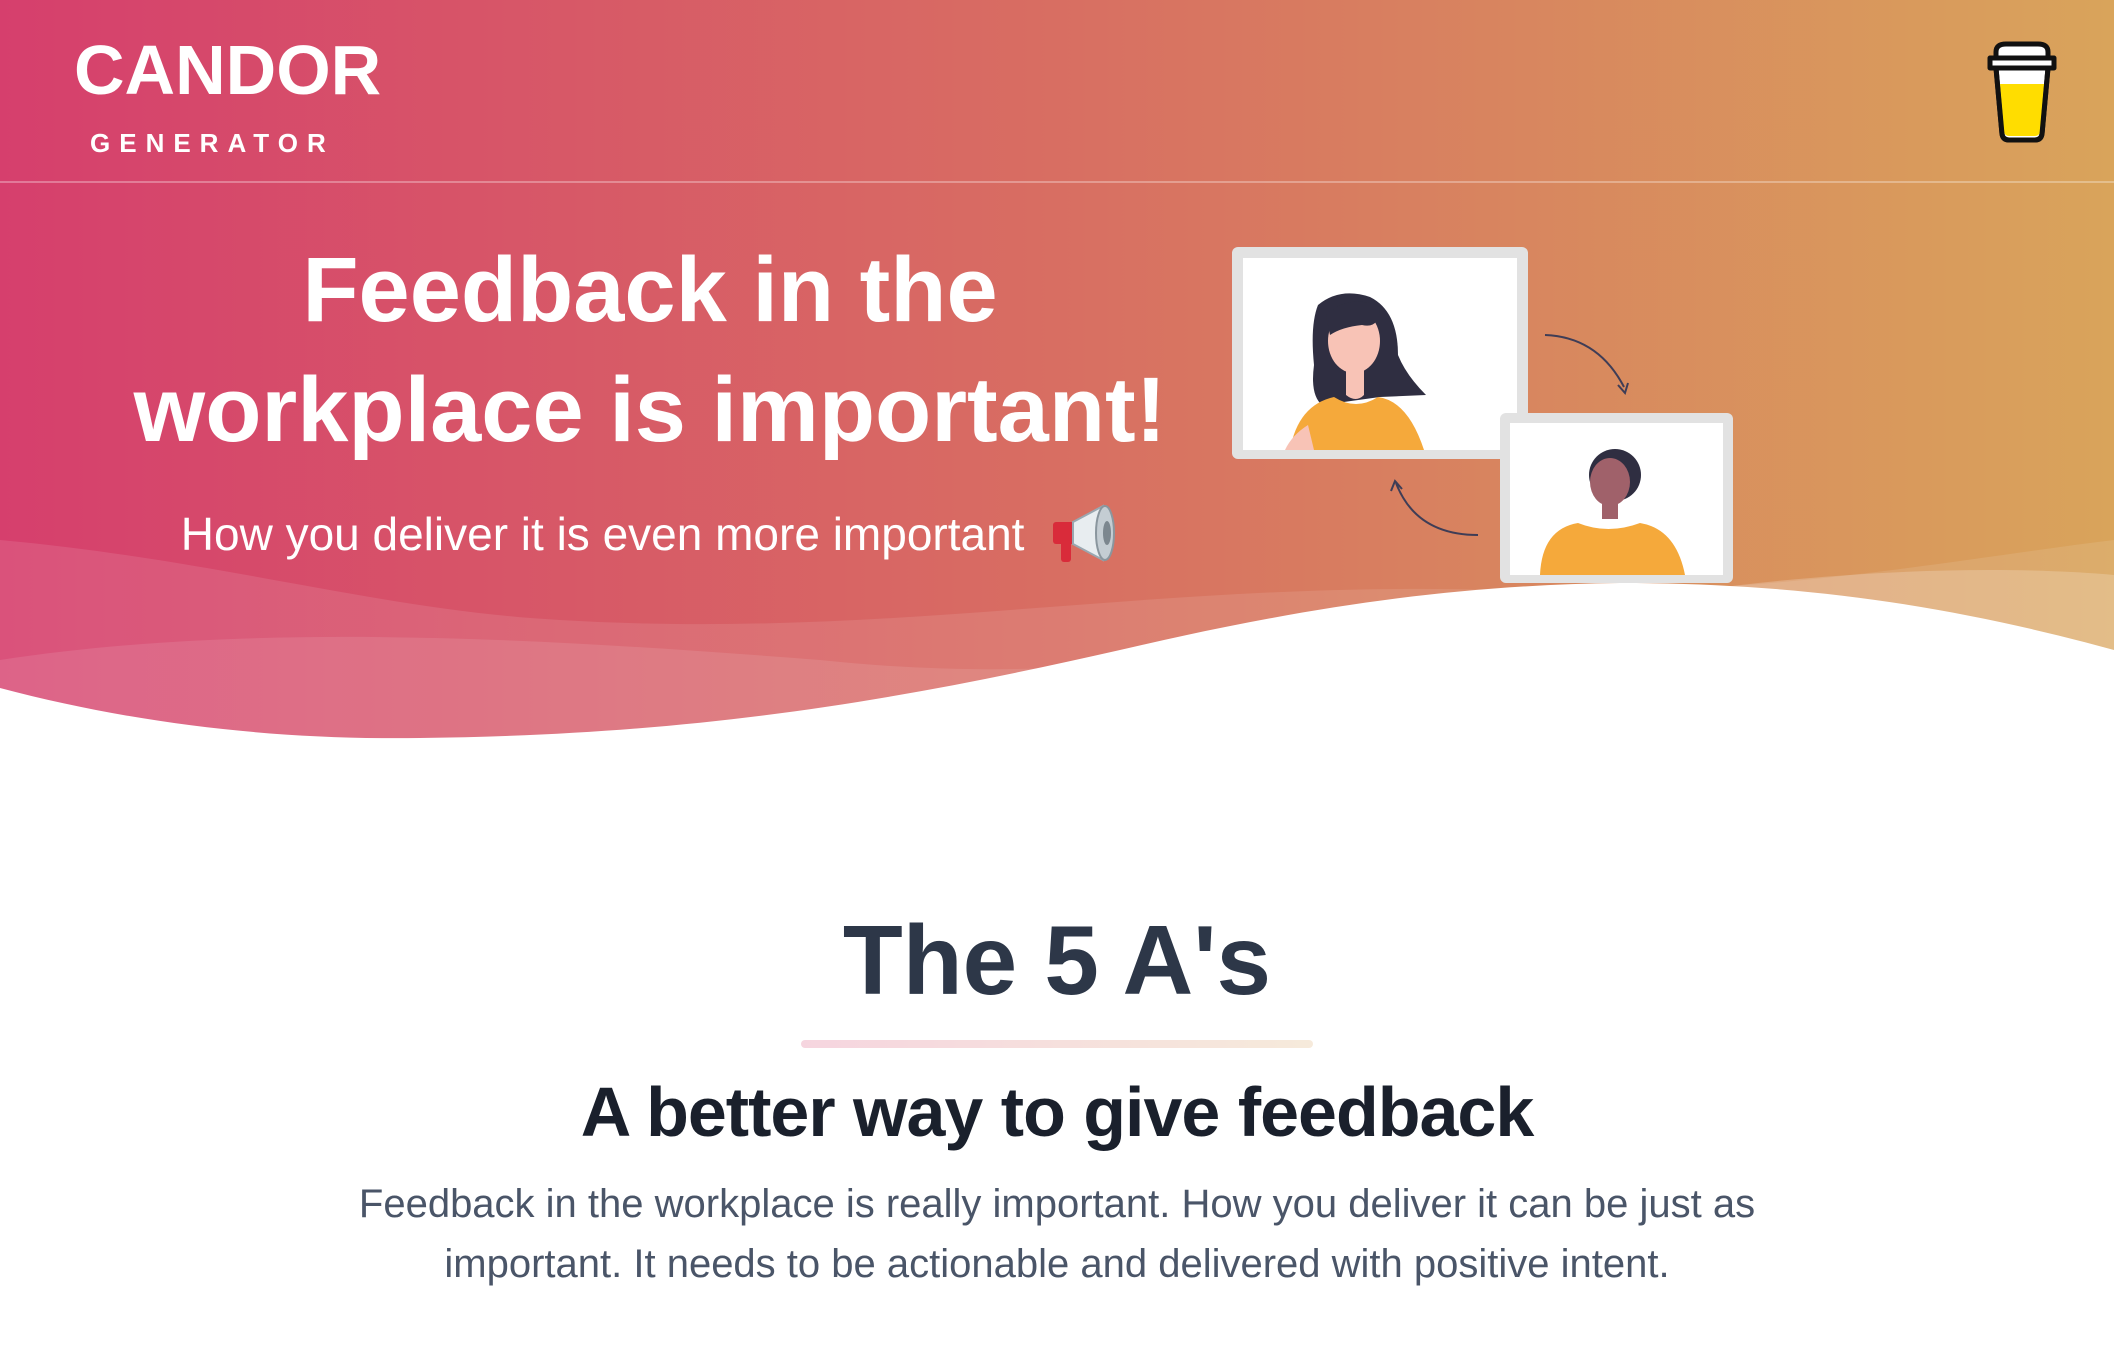  What do you see at coordinates (1057, 960) in the screenshot?
I see `section-title: The 5 A's` at bounding box center [1057, 960].